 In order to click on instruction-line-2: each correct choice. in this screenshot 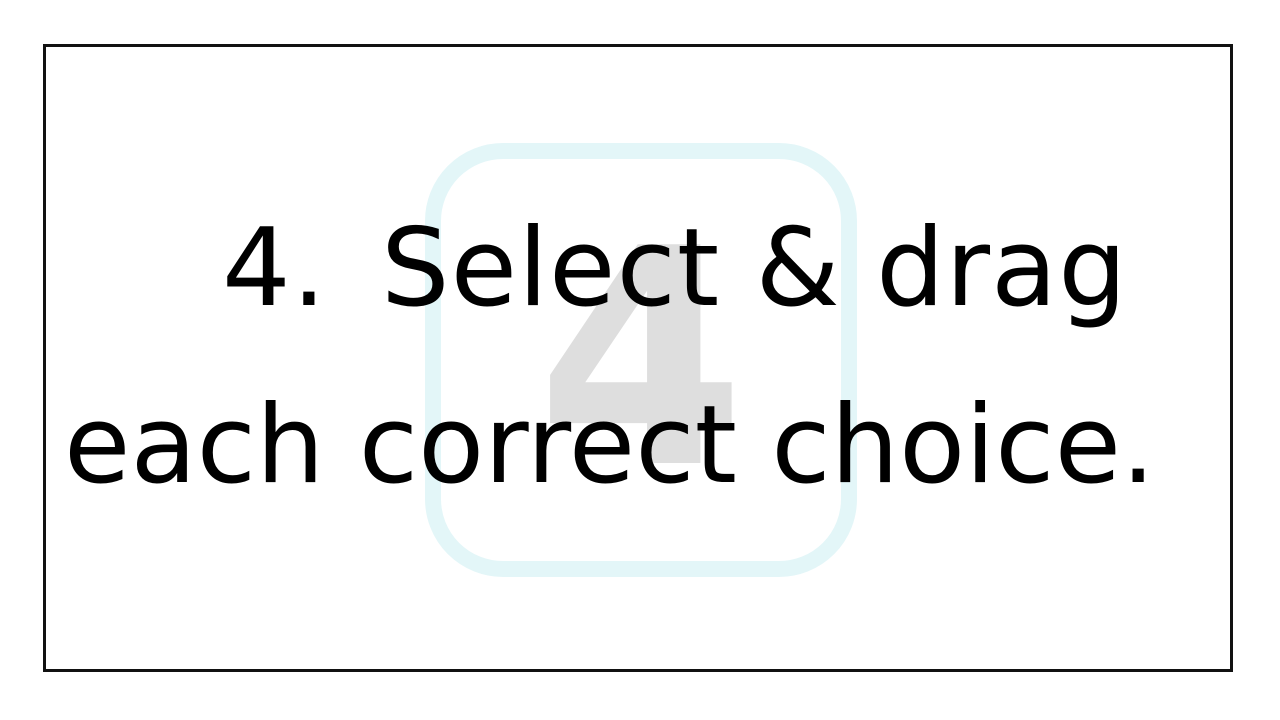, I will do `click(610, 445)`.